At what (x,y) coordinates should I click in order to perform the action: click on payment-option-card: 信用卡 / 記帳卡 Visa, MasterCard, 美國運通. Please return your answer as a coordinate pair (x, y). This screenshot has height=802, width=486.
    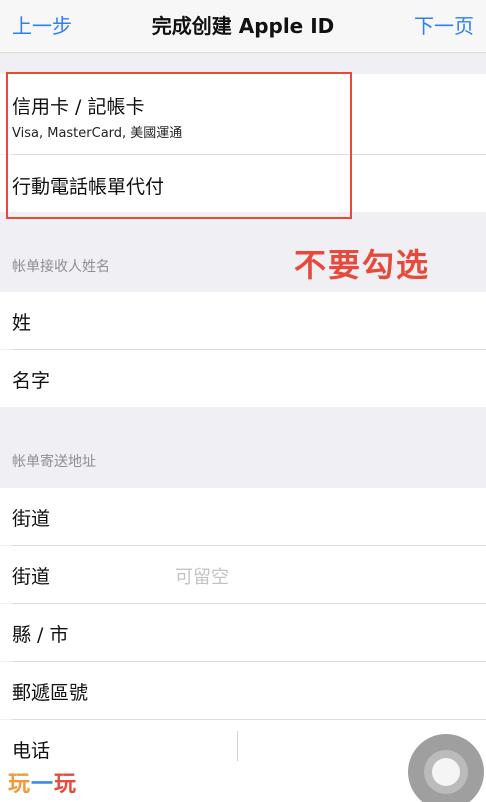
    Looking at the image, I should click on (243, 114).